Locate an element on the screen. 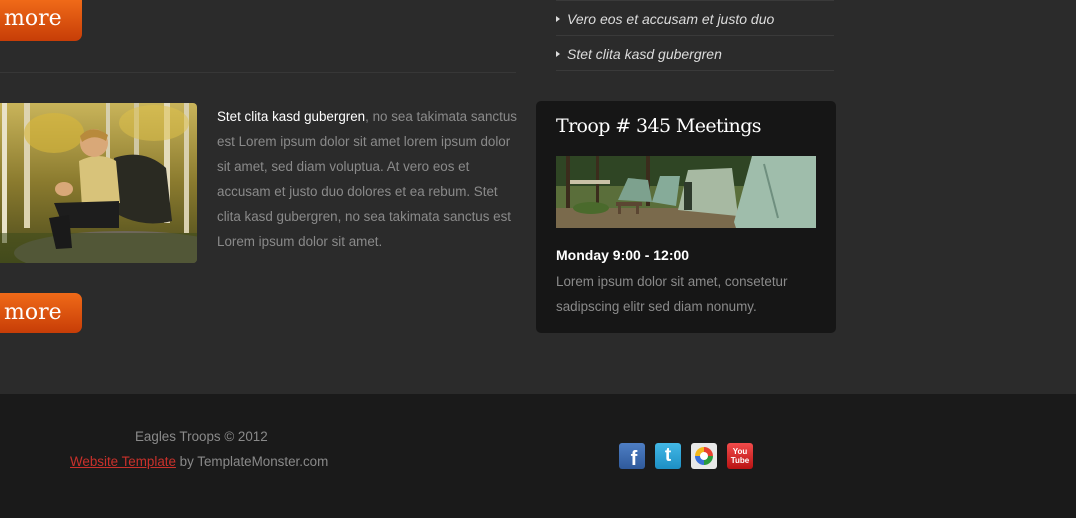 The image size is (1076, 518). youtube-wordmark-top: You is located at coordinates (740, 451).